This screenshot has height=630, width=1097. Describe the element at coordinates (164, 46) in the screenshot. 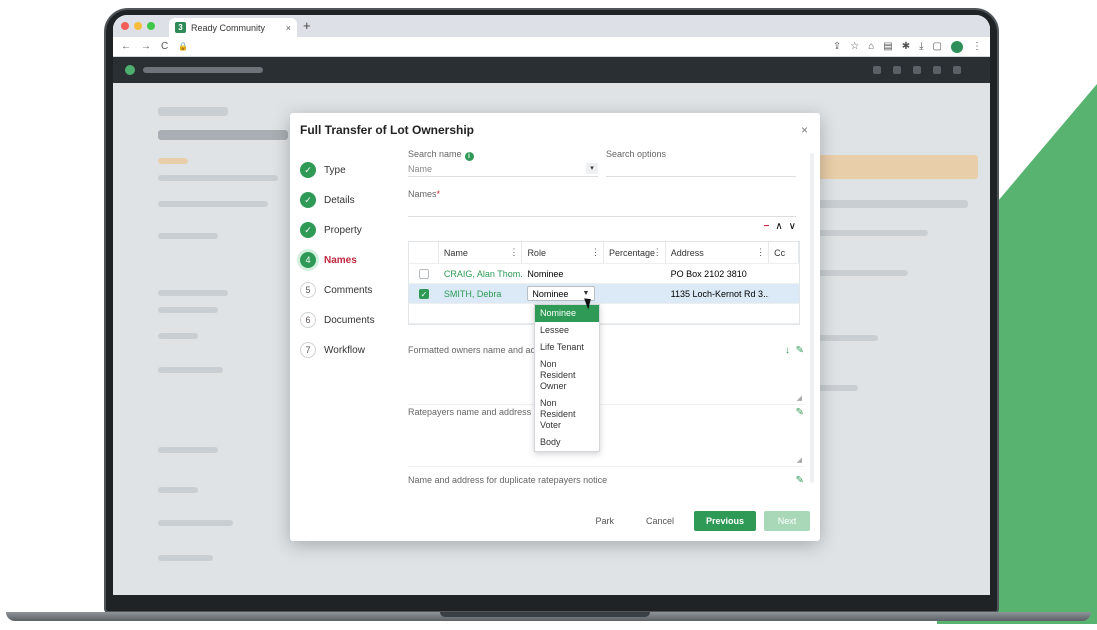

I see `reload-icon: C` at that location.